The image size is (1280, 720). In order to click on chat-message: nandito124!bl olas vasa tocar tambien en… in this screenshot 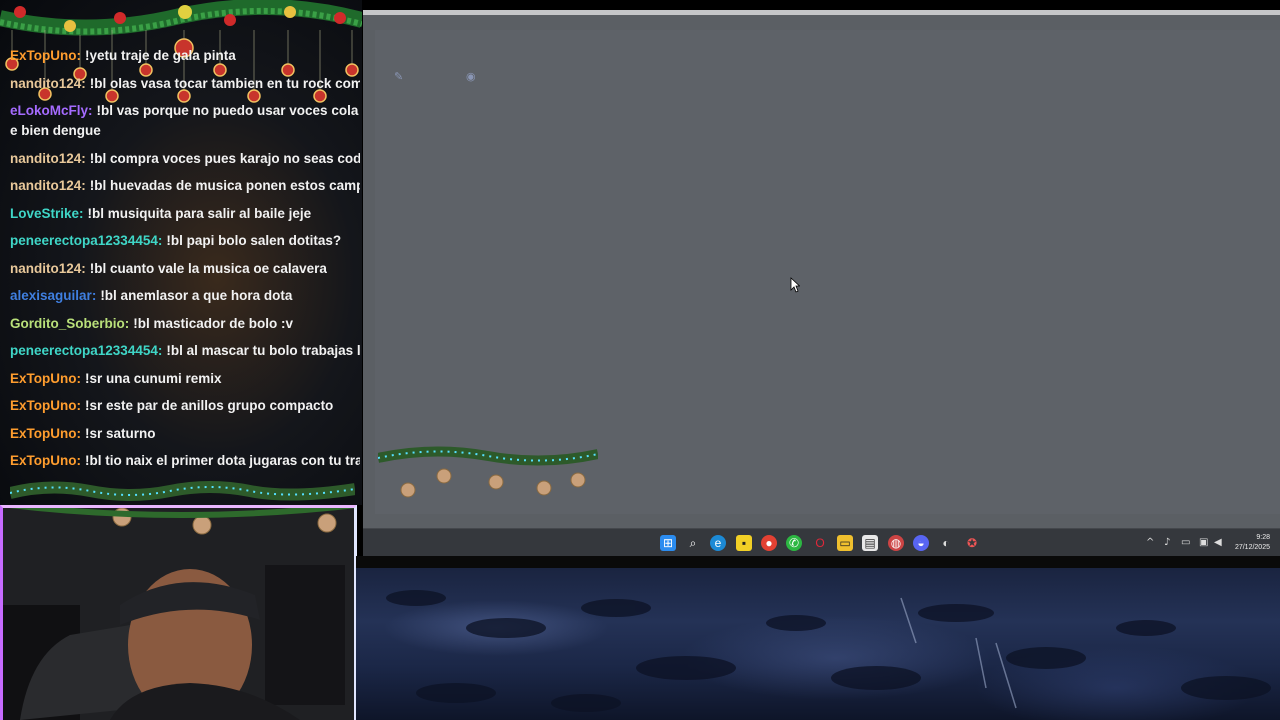, I will do `click(185, 84)`.